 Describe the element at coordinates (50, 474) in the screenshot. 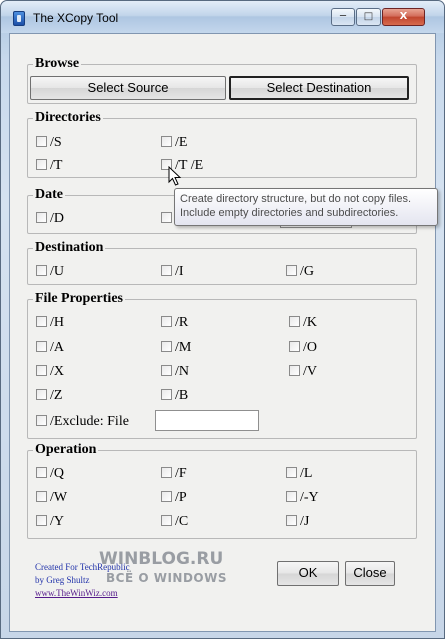

I see `checkbox-q: /Q` at that location.